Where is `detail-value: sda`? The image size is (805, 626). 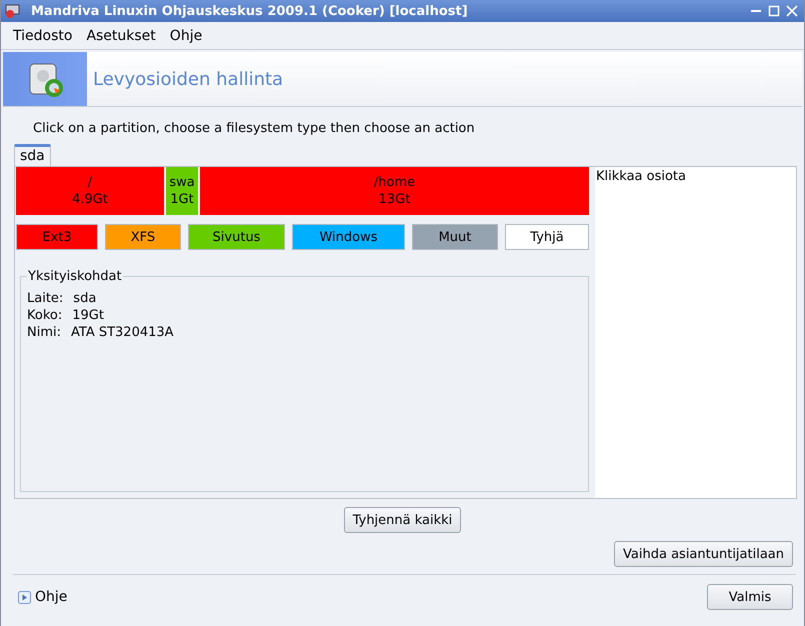 detail-value: sda is located at coordinates (84, 298).